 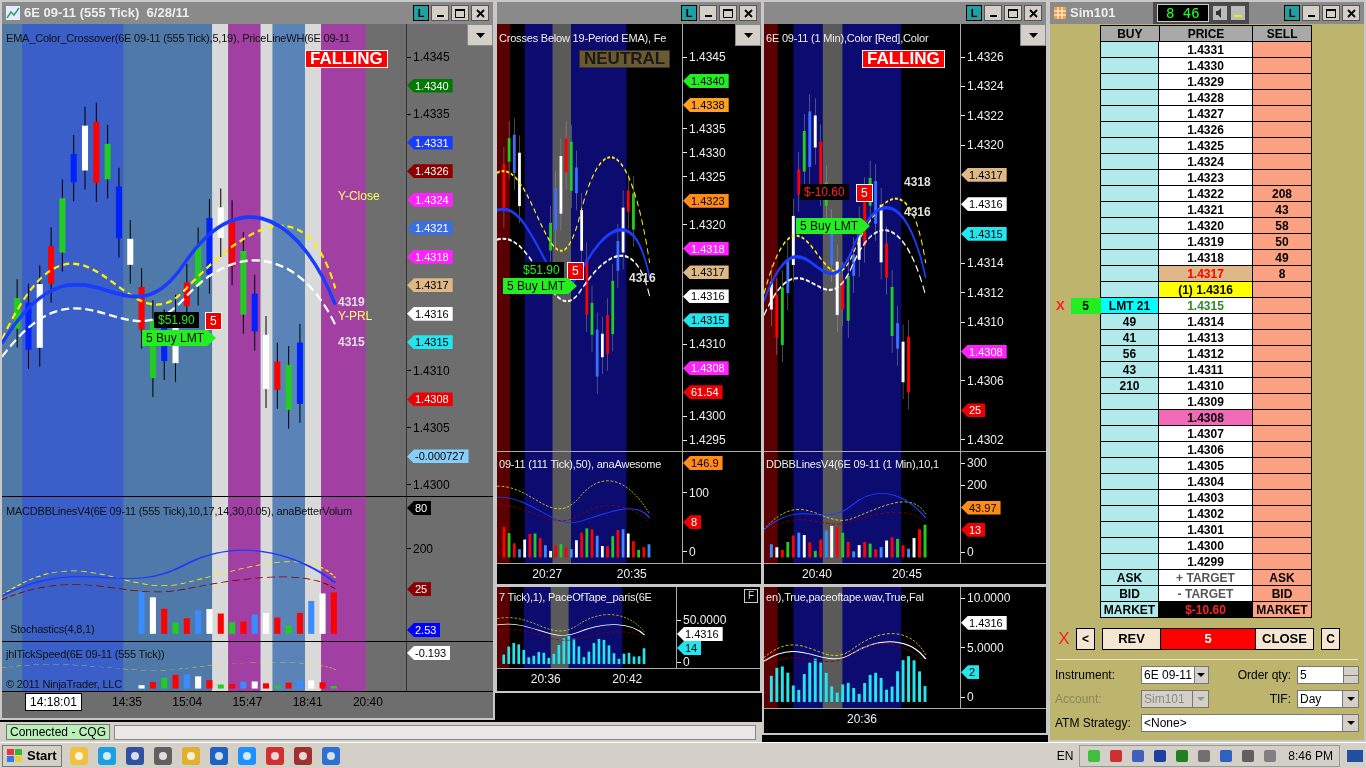 I want to click on price-flag: 25, so click(x=419, y=589).